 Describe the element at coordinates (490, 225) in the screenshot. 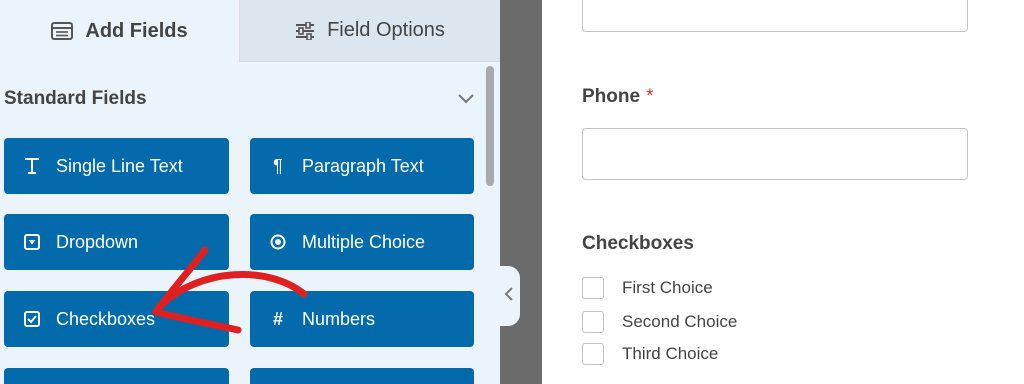

I see `scrollbar` at that location.